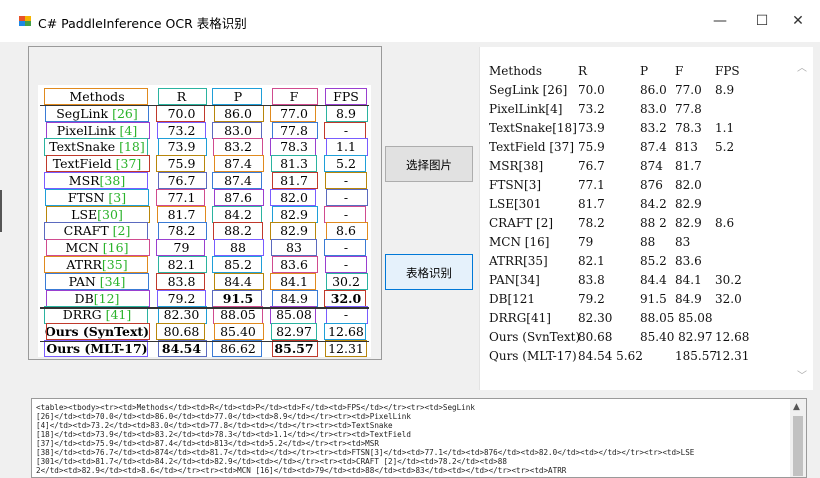 The image size is (820, 478). Describe the element at coordinates (725, 128) in the screenshot. I see `result-cell: 1.1` at that location.